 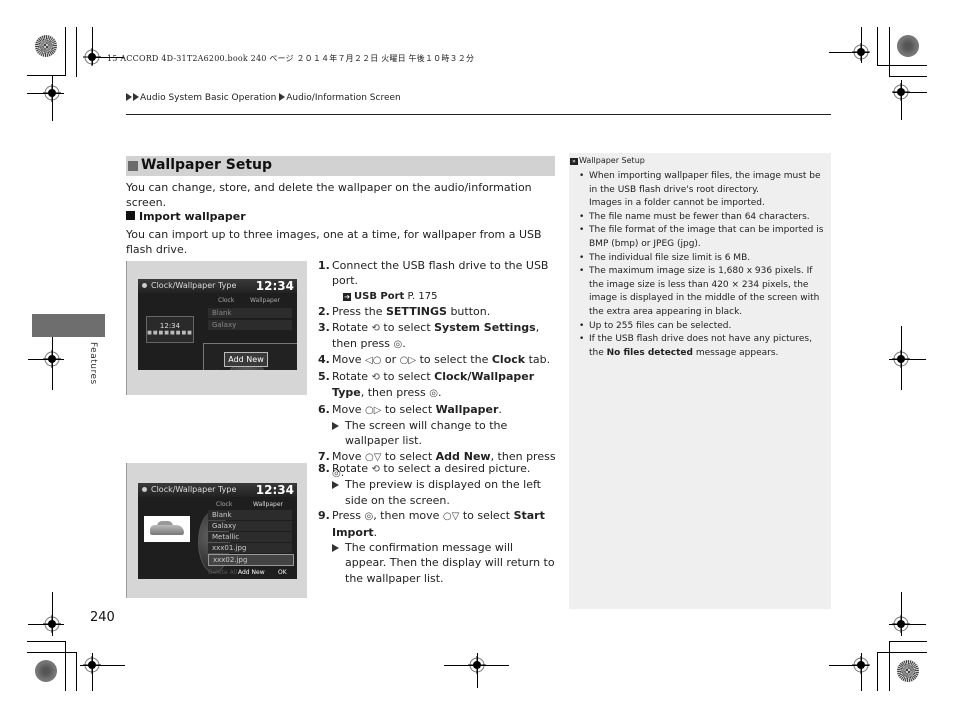 I want to click on screen-footer-ok: OK, so click(x=282, y=572).